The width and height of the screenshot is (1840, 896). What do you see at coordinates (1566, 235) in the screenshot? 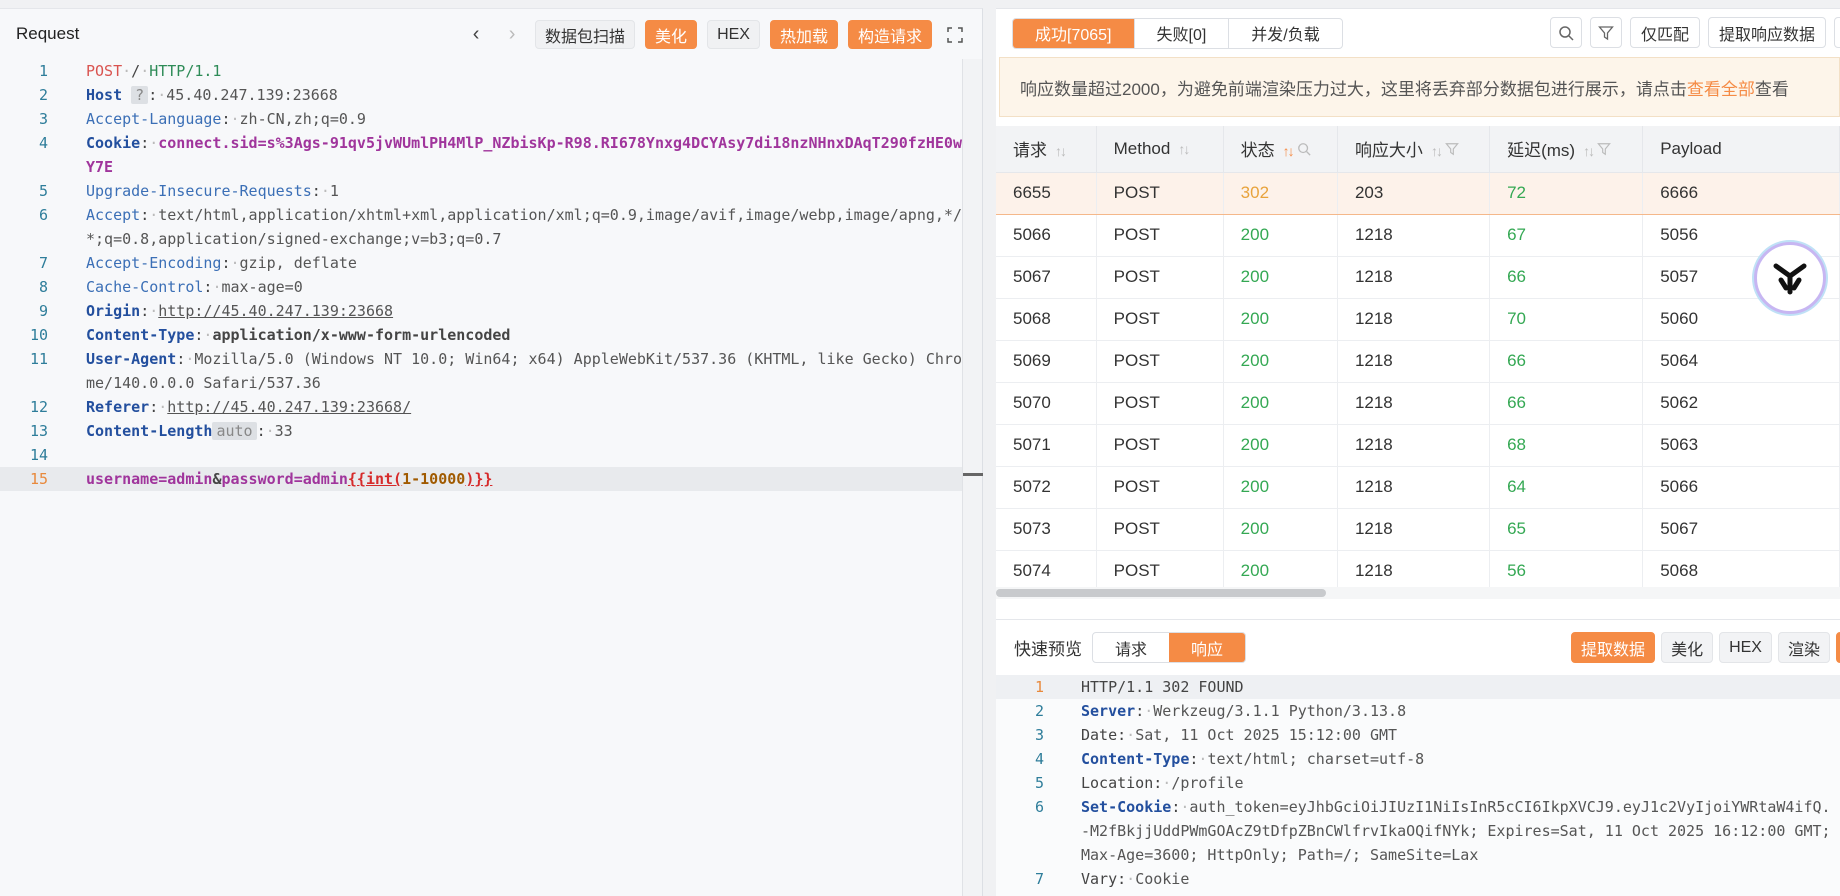
I see `cell-latency: 67` at bounding box center [1566, 235].